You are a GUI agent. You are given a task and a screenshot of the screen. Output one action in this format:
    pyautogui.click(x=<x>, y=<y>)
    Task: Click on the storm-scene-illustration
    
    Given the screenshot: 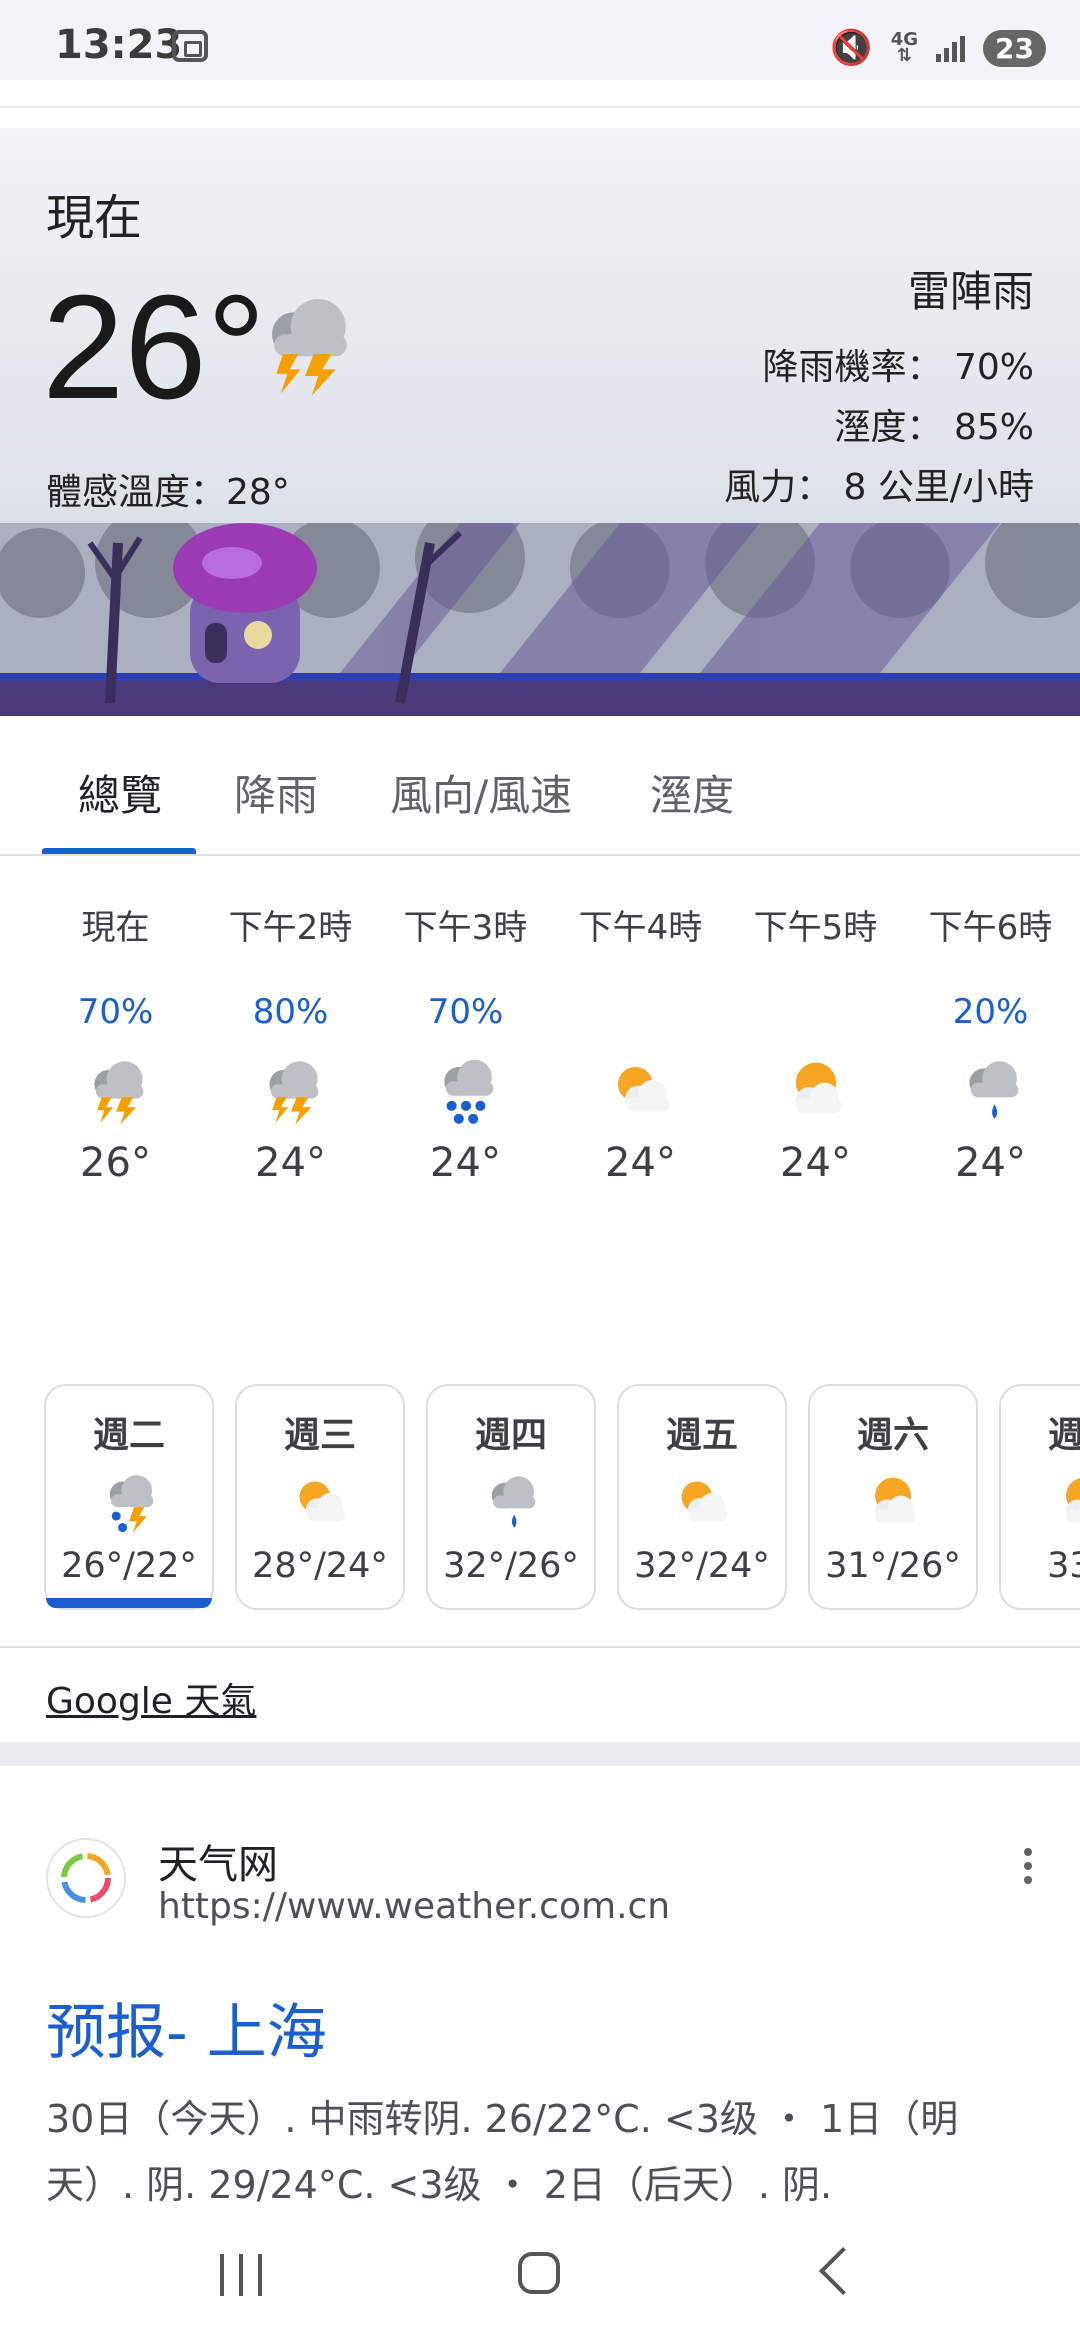 What is the action you would take?
    pyautogui.click(x=540, y=619)
    